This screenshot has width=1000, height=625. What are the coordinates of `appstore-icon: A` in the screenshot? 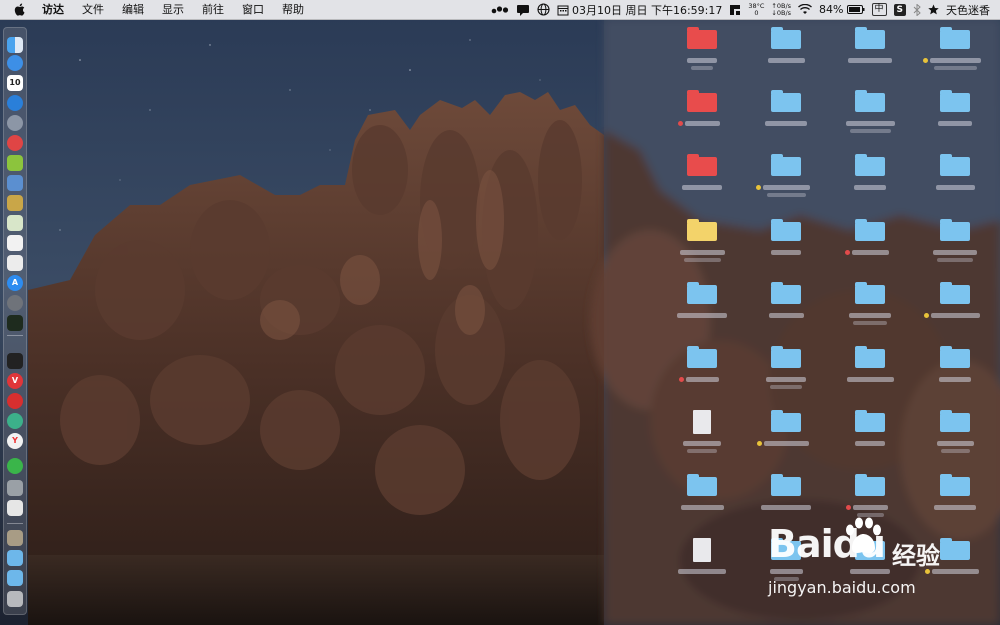 It's located at (15, 283).